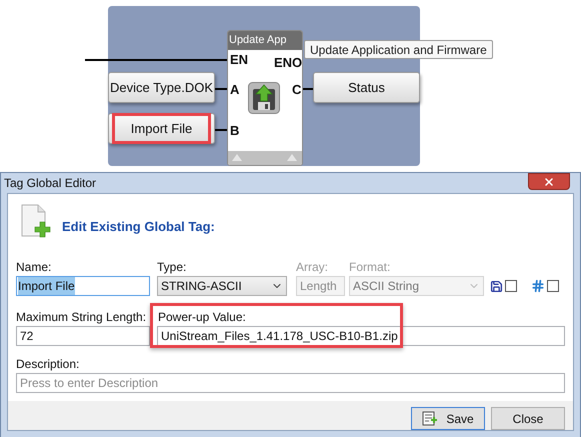 This screenshot has width=581, height=437. I want to click on function-block, so click(265, 98).